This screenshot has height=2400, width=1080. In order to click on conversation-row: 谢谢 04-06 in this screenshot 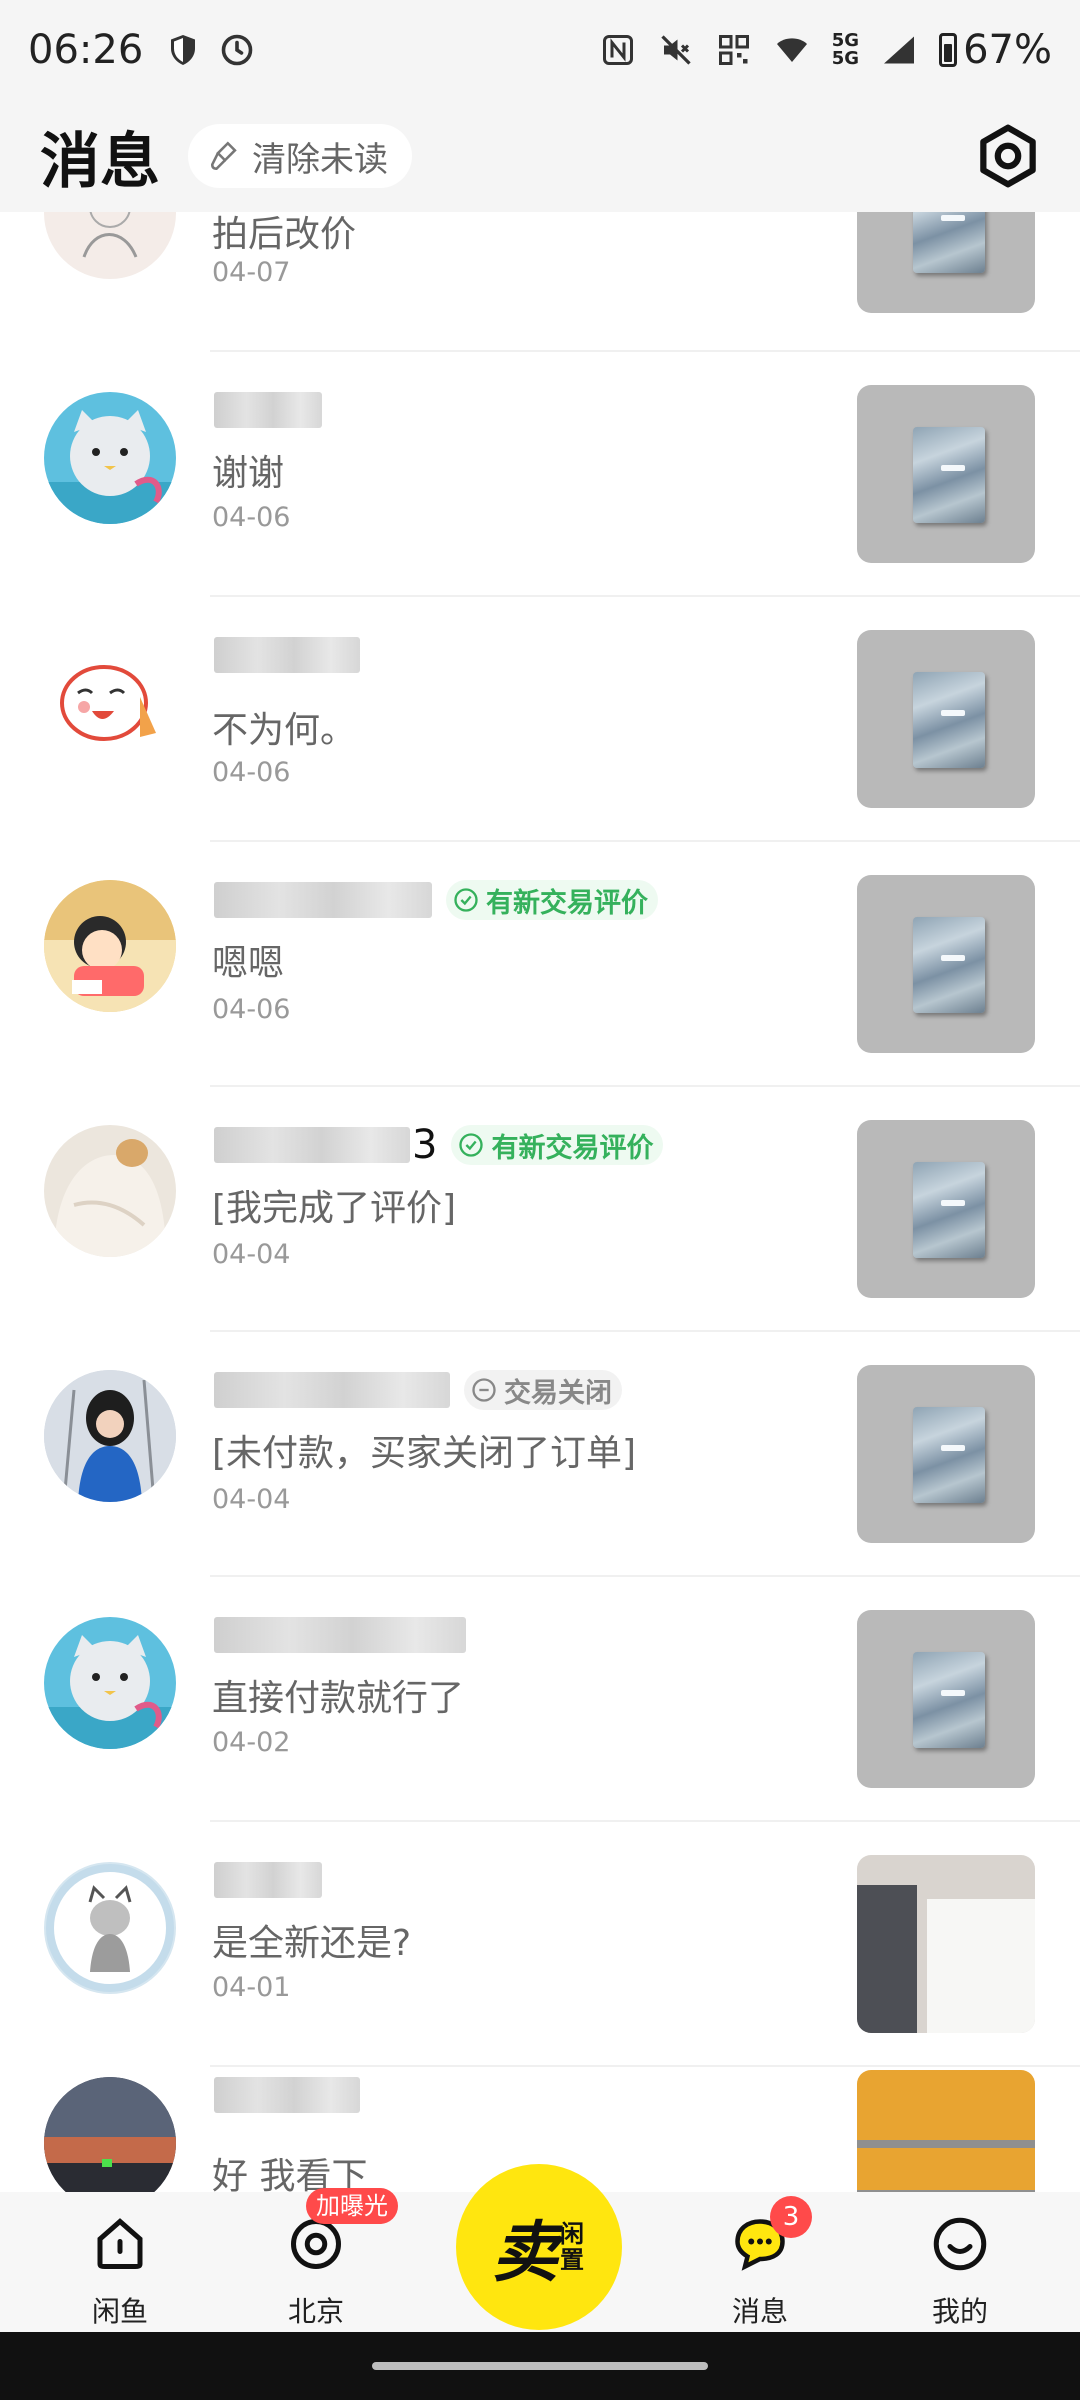, I will do `click(540, 474)`.